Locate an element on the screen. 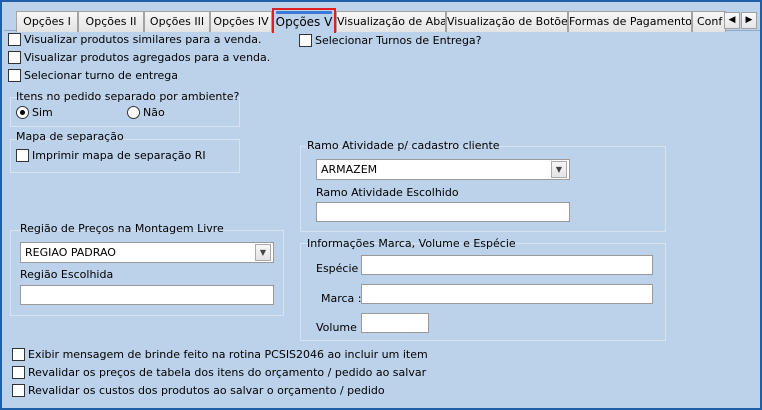 The image size is (762, 410). tab-opcoes-ii: Opções II is located at coordinates (111, 21).